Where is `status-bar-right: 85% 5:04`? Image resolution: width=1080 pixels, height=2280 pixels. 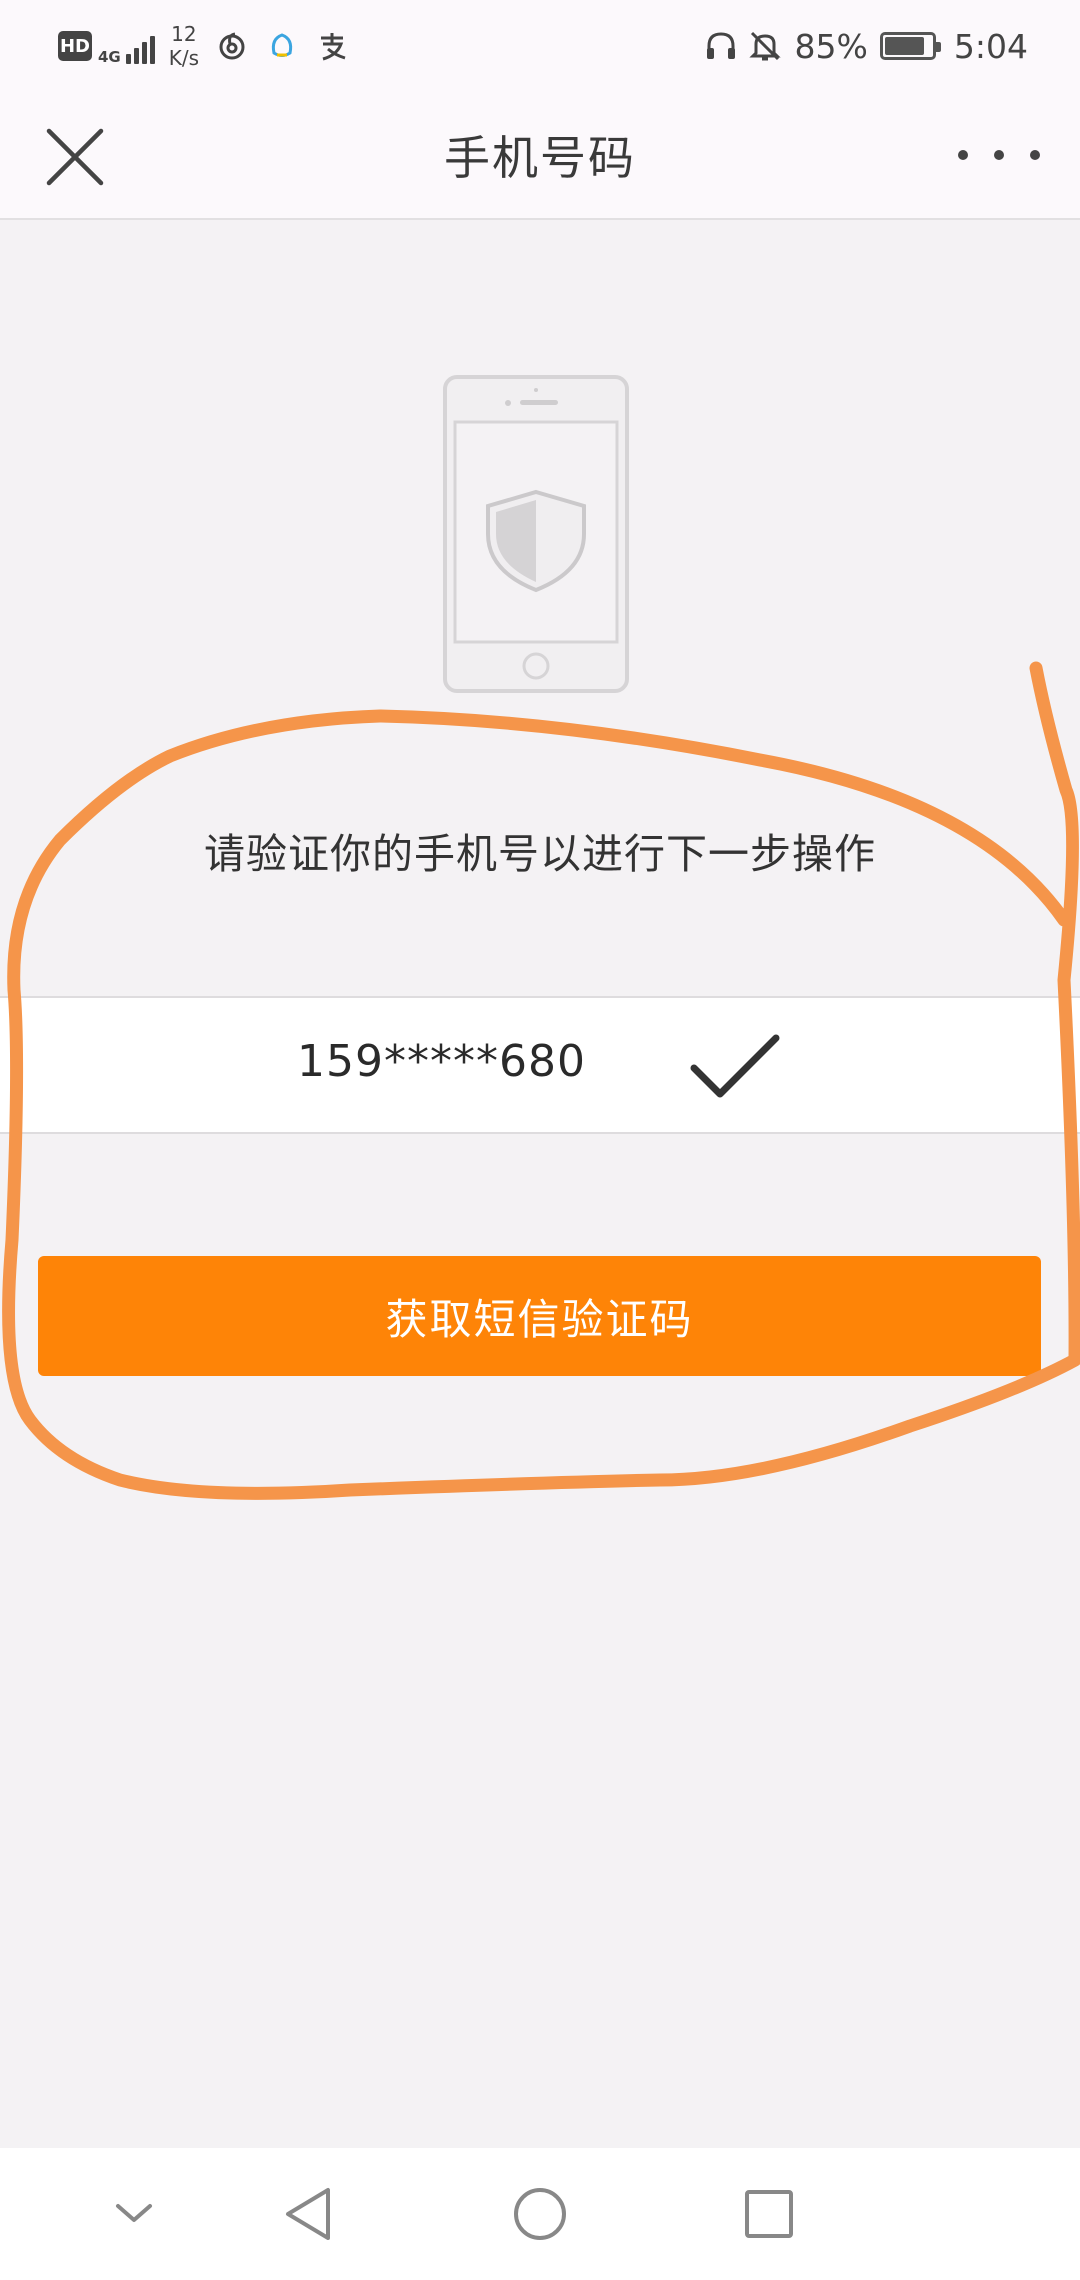 status-bar-right: 85% 5:04 is located at coordinates (865, 46).